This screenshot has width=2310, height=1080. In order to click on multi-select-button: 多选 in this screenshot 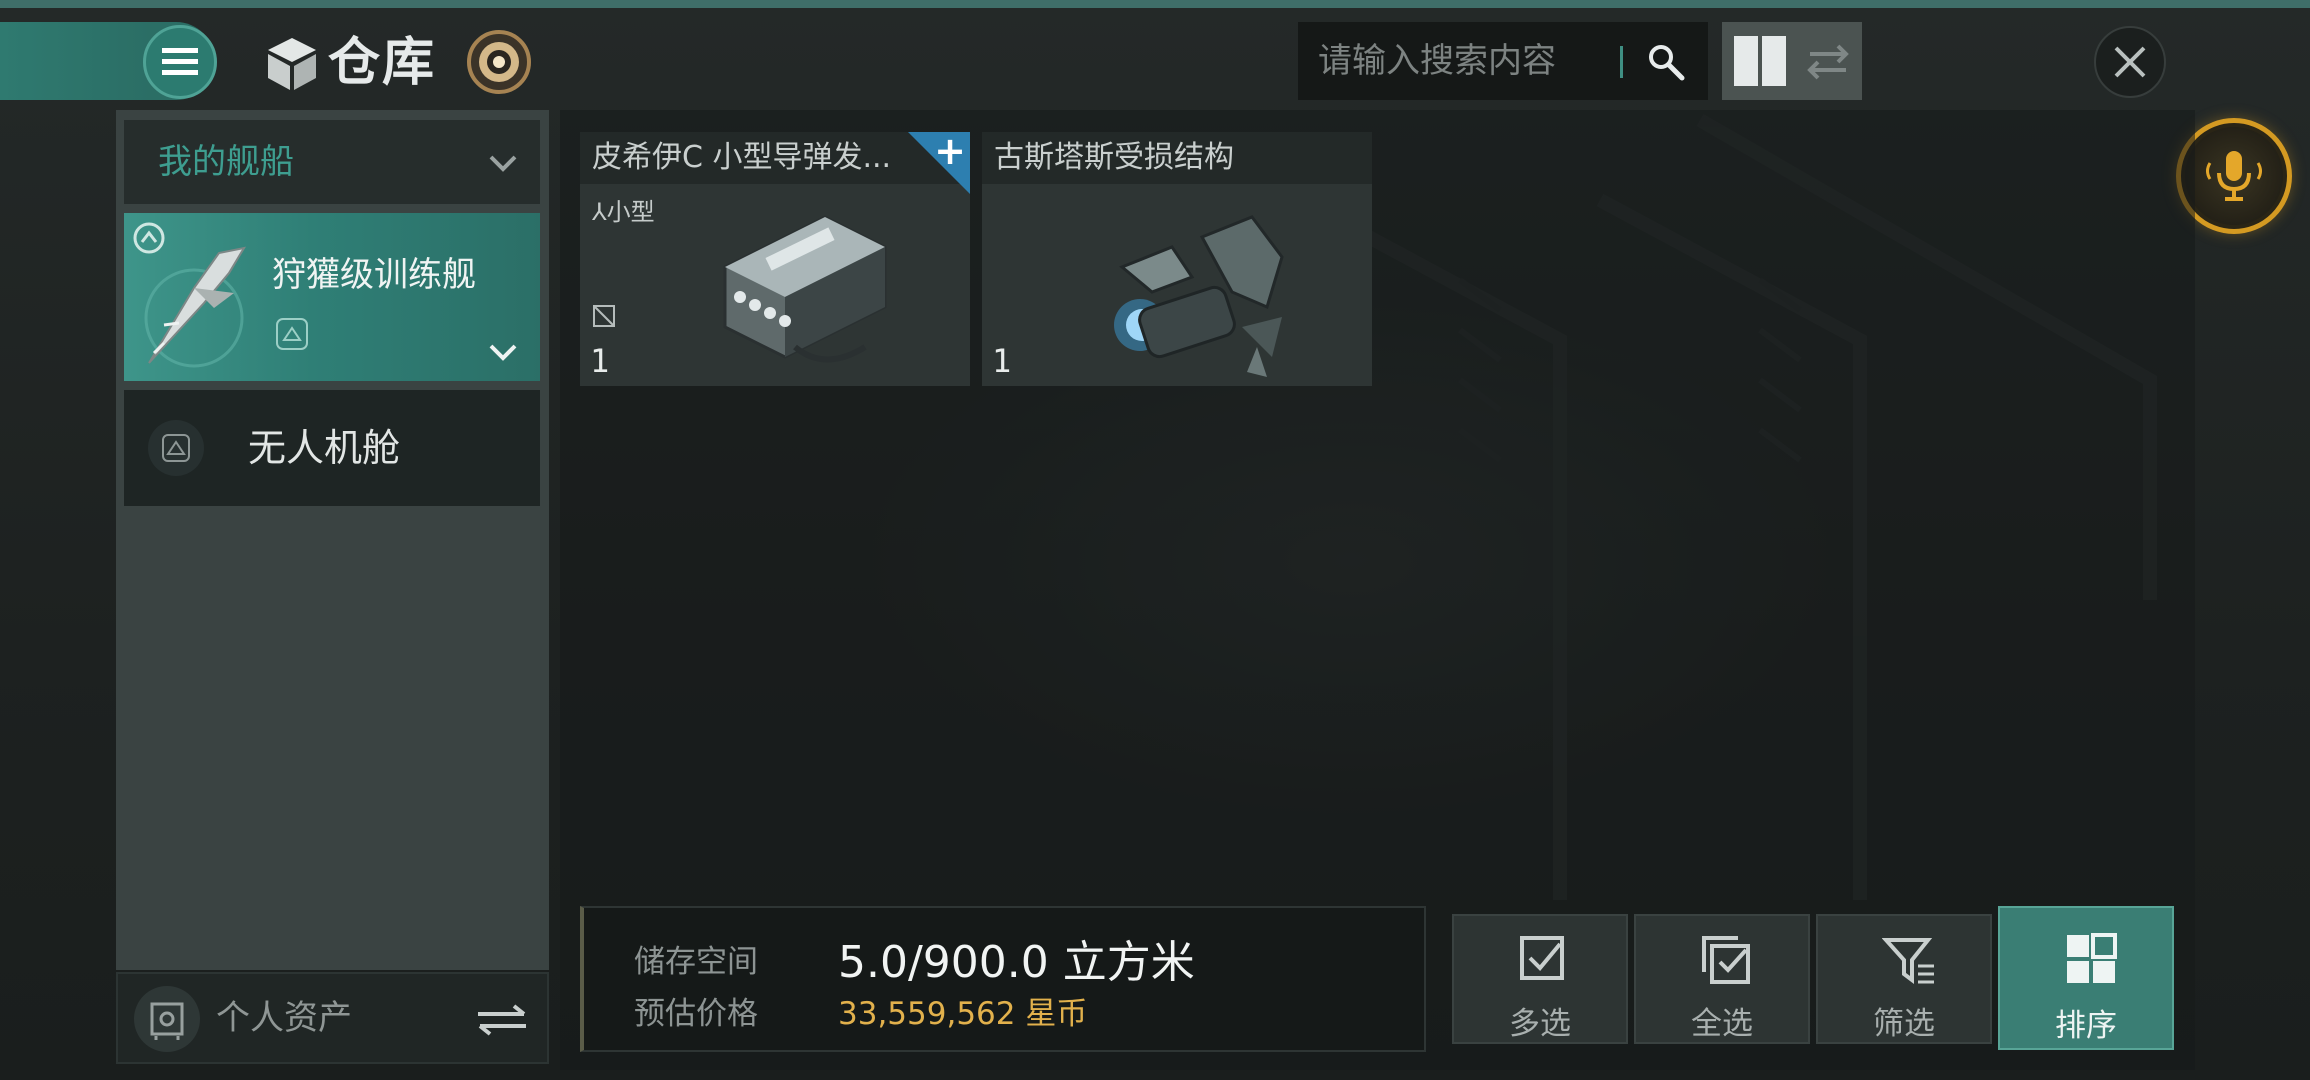, I will do `click(1540, 979)`.